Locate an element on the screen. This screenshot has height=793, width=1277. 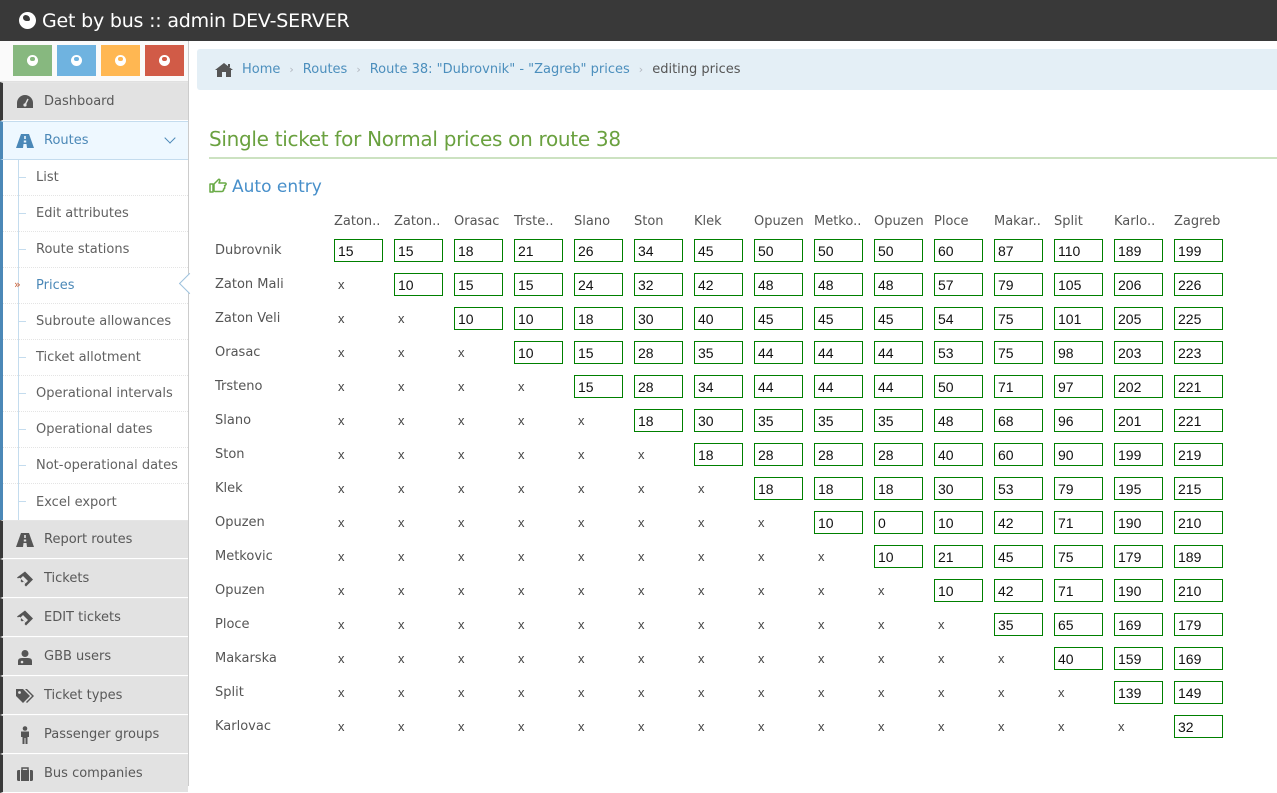
sidebar-item-tickets: Tickets is located at coordinates (94, 578).